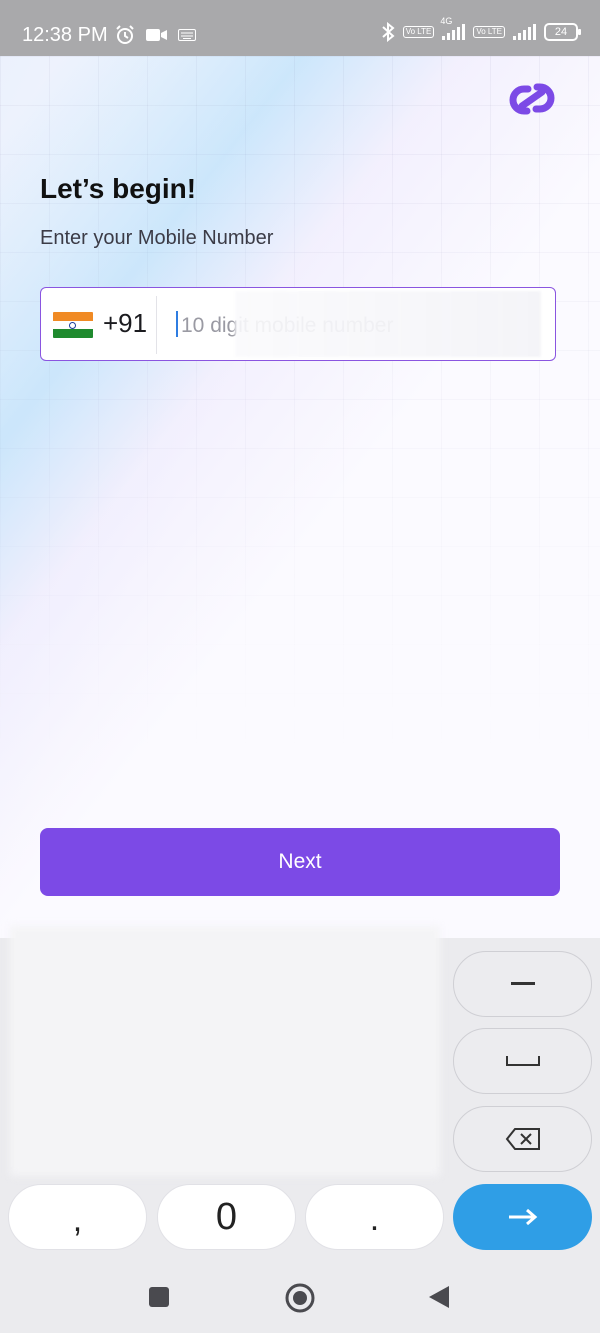 This screenshot has width=600, height=1333. I want to click on bluetooth-icon, so click(388, 32).